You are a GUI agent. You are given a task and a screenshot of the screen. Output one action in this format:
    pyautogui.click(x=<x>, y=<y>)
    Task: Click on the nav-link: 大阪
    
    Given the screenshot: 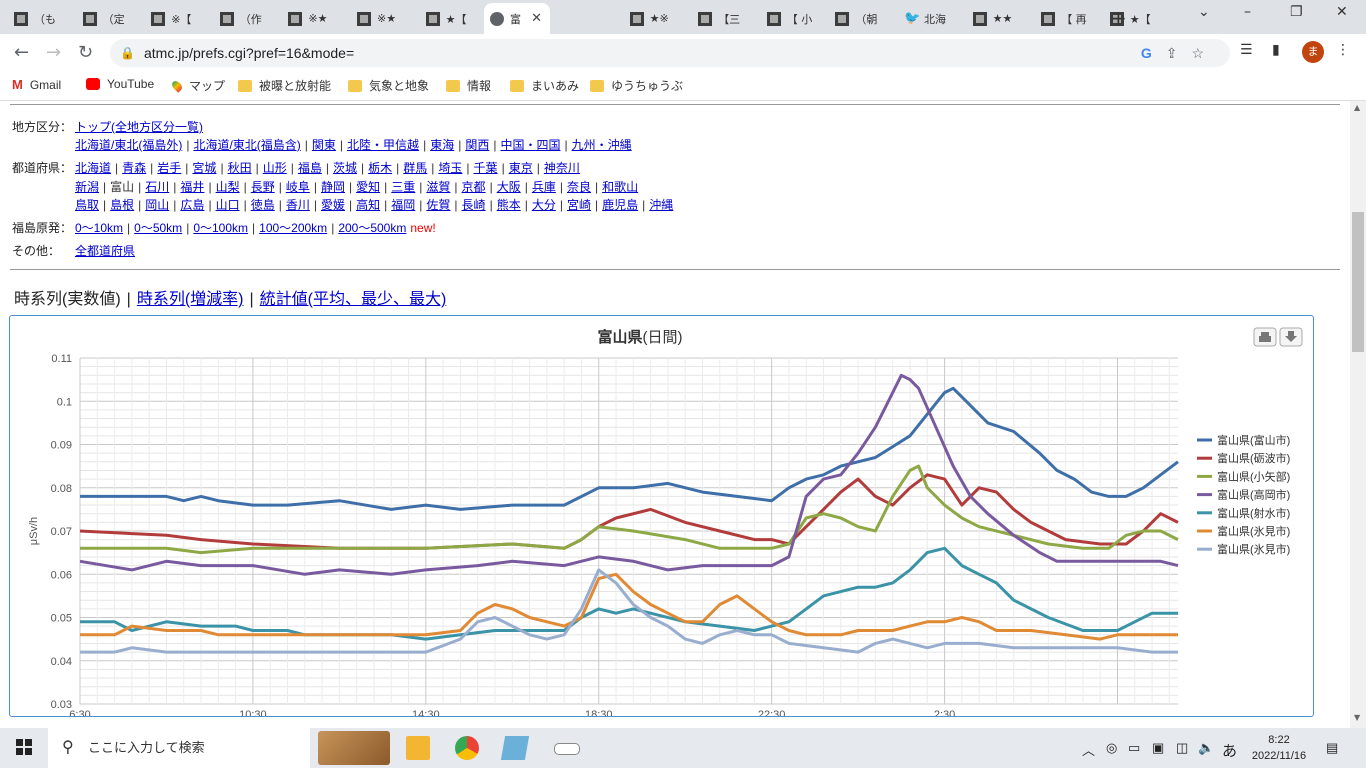 What is the action you would take?
    pyautogui.click(x=509, y=187)
    